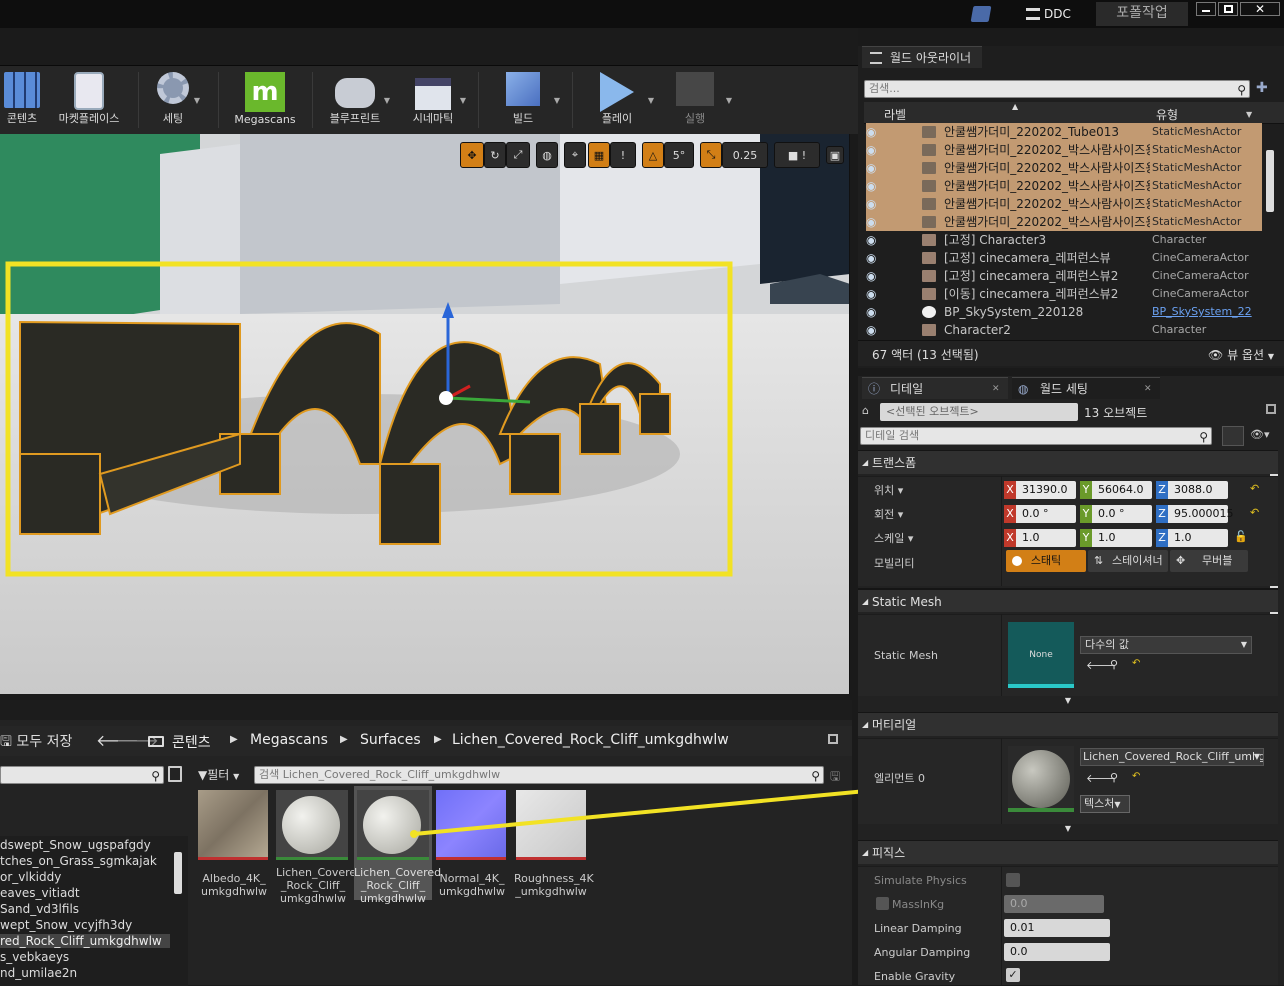 The image size is (1284, 986). What do you see at coordinates (234, 845) in the screenshot?
I see `asset-tile: Albedo_4K_ umkgdhwlw` at bounding box center [234, 845].